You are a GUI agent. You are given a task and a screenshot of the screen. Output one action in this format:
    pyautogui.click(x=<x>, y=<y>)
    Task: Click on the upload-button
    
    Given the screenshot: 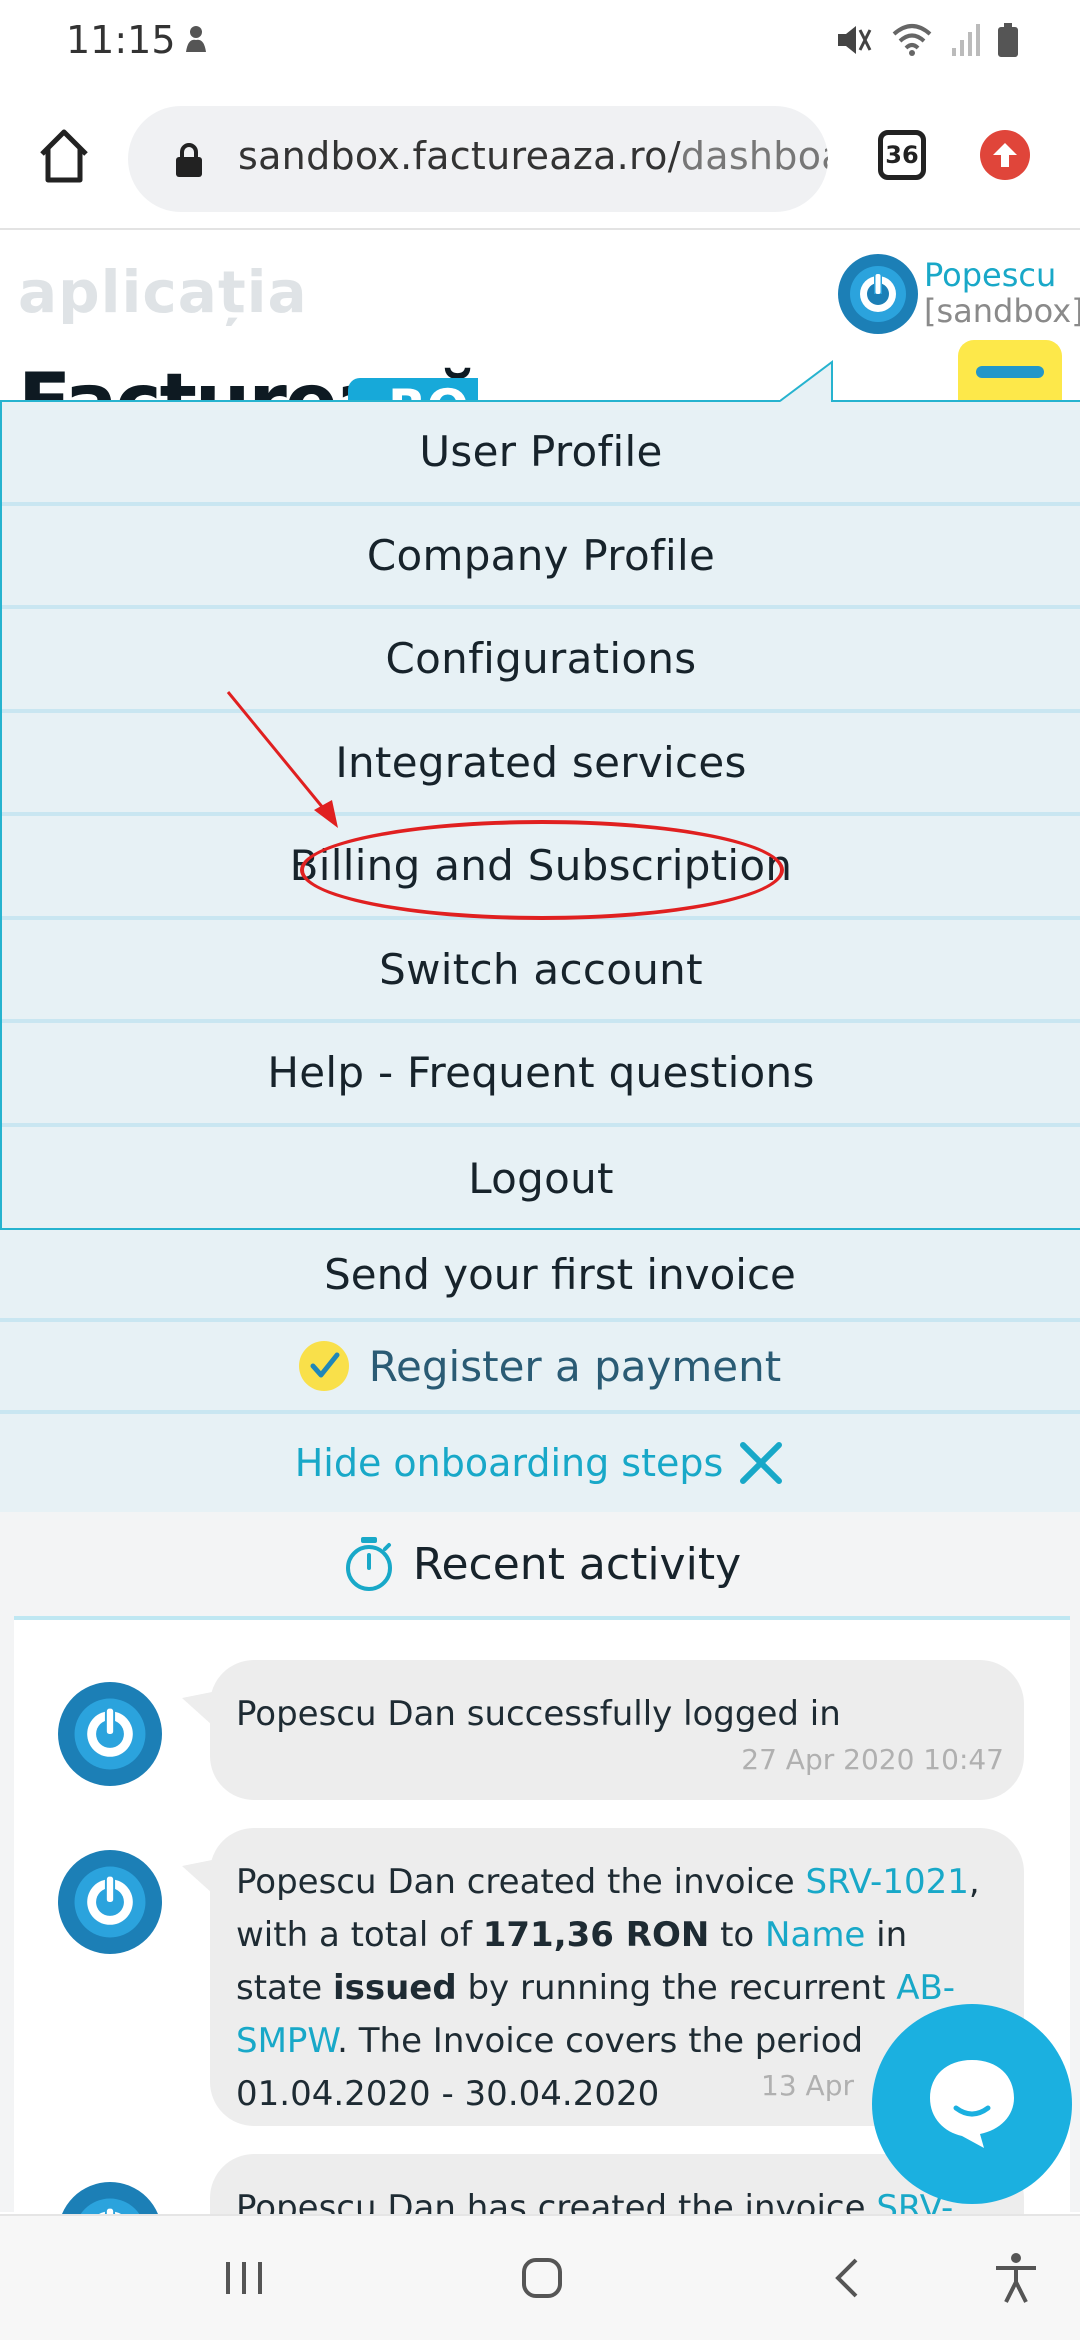 What is the action you would take?
    pyautogui.click(x=1005, y=155)
    